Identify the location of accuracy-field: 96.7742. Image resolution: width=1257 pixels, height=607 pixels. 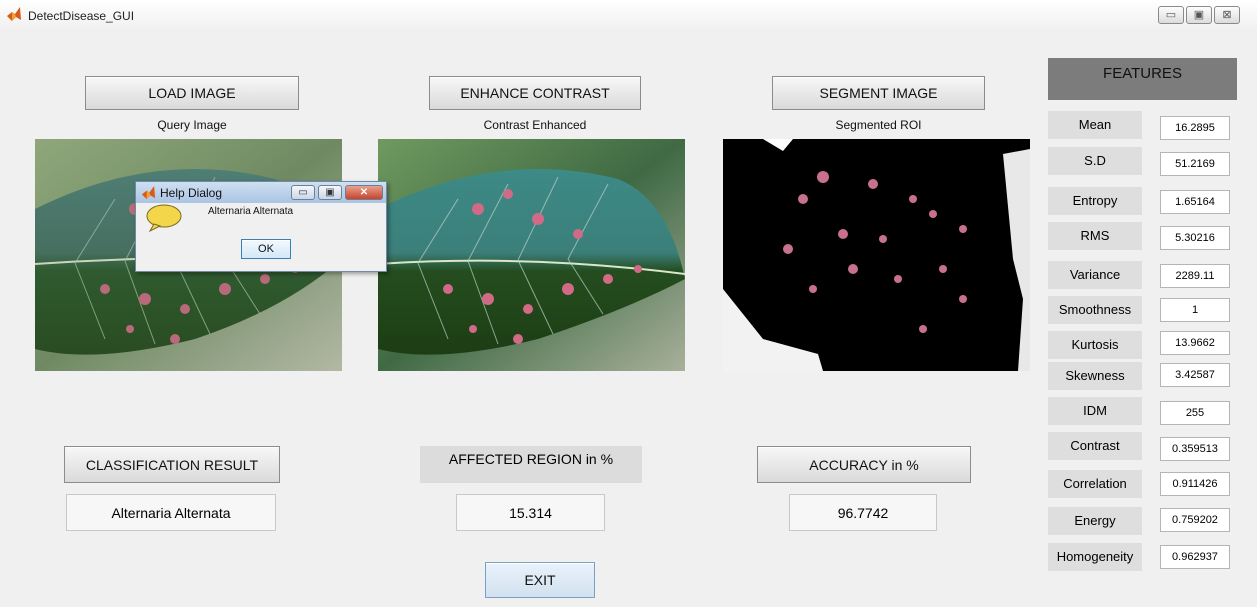
(863, 512).